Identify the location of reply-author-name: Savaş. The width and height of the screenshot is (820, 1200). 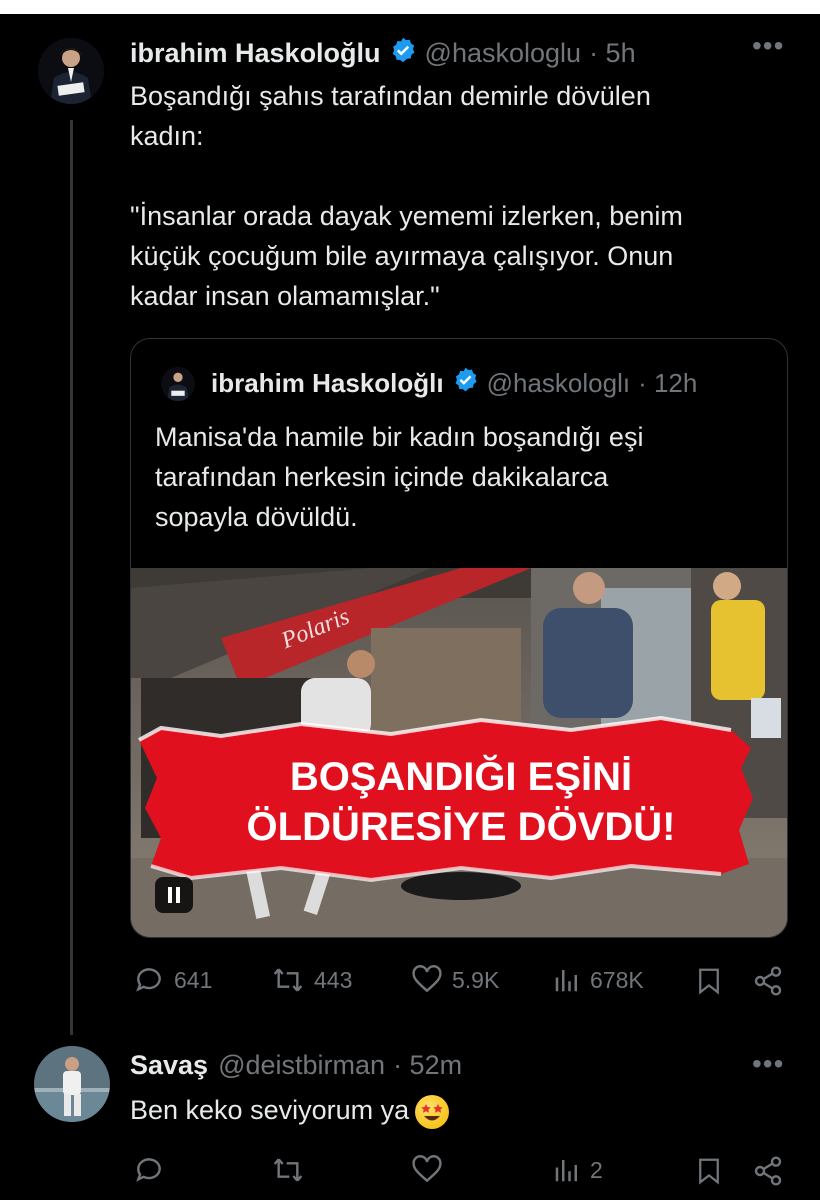
(169, 1065).